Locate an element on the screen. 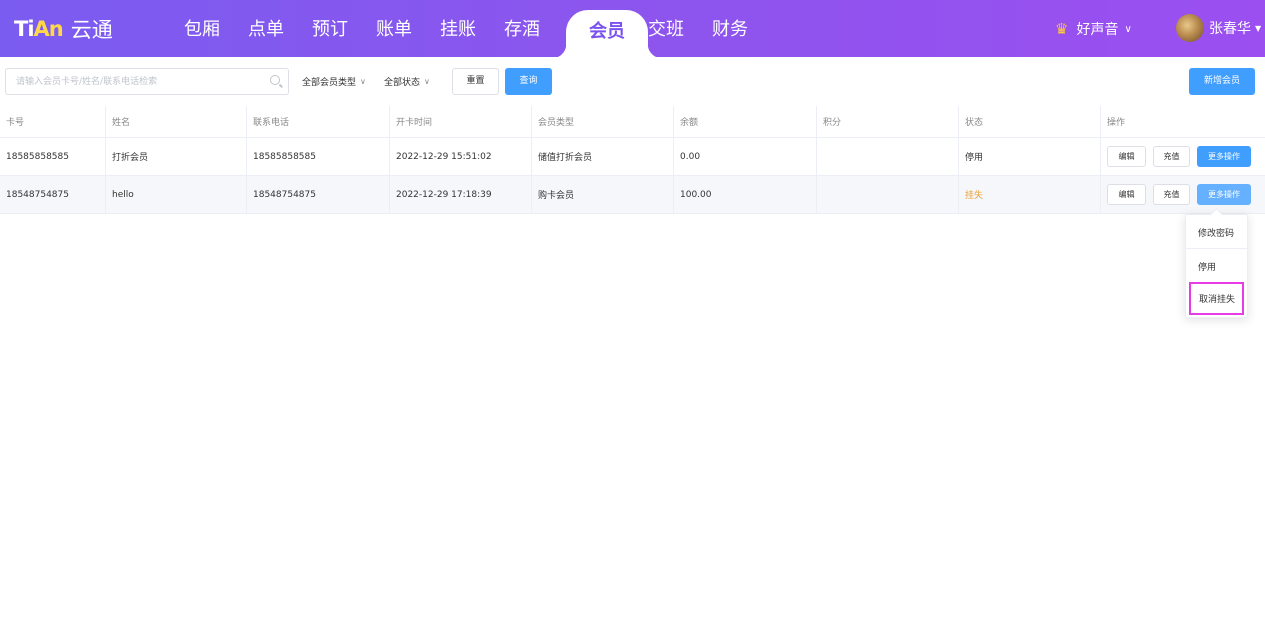 This screenshot has width=1265, height=621. logo-mark: TiAn is located at coordinates (39, 29).